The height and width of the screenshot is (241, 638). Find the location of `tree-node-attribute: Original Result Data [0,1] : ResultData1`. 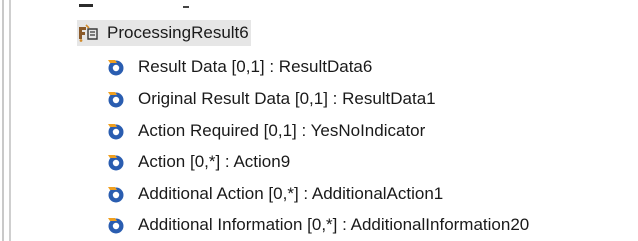

tree-node-attribute: Original Result Data [0,1] : ResultData1 is located at coordinates (271, 99).